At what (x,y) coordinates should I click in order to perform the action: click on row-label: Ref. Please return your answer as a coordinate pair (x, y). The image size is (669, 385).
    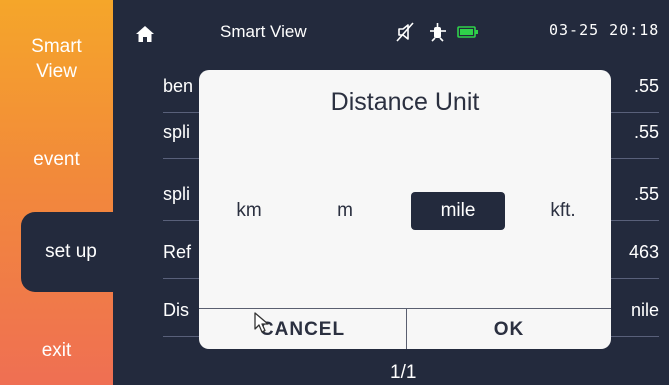
    Looking at the image, I should click on (177, 252).